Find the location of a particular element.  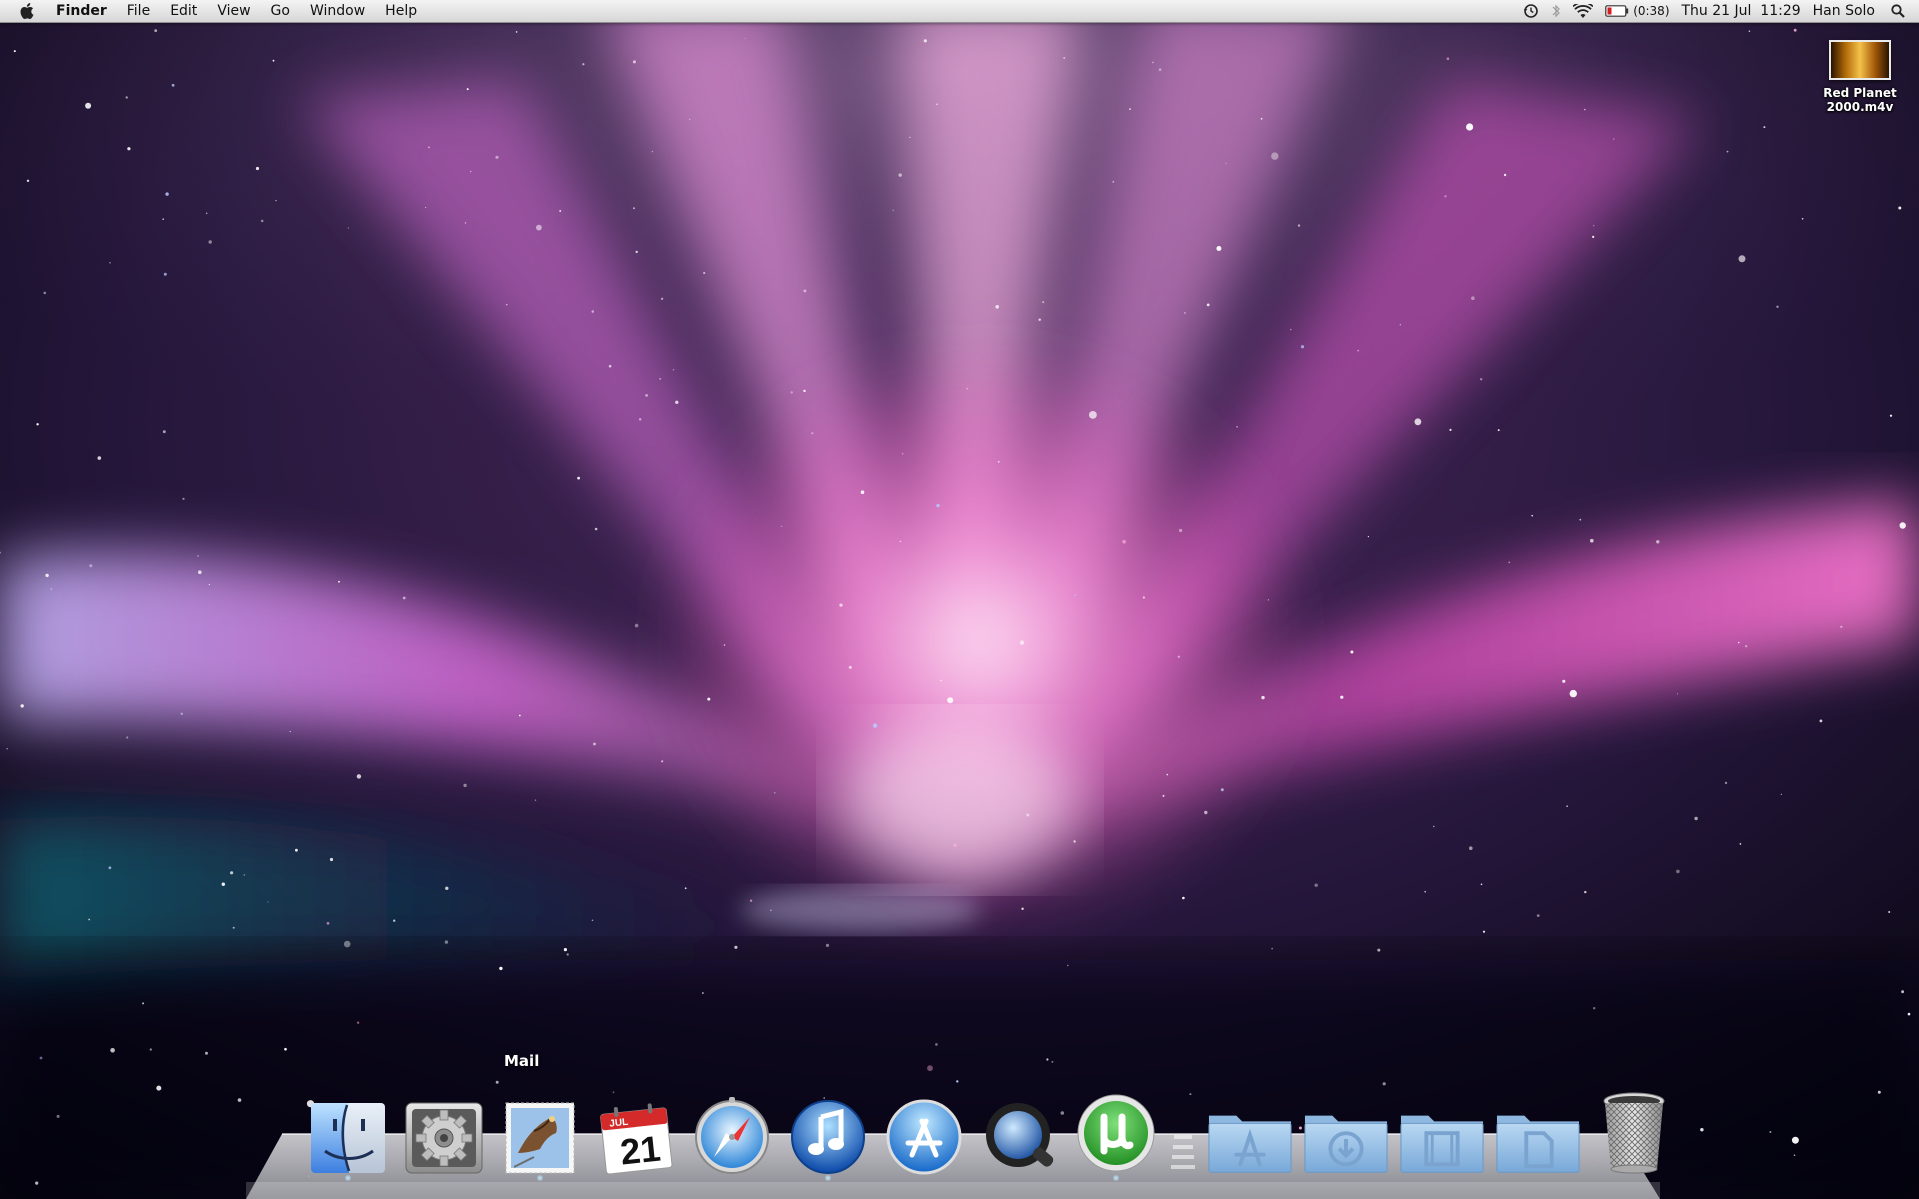

time-machine-icon is located at coordinates (1531, 11).